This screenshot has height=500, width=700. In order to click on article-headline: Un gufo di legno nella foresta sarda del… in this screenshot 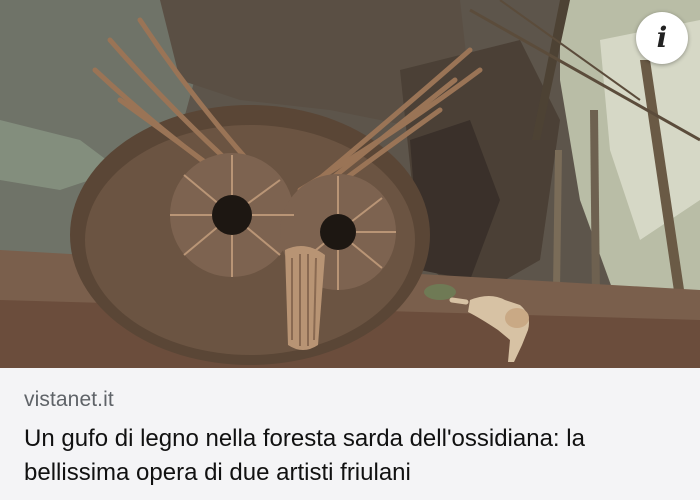, I will do `click(354, 456)`.